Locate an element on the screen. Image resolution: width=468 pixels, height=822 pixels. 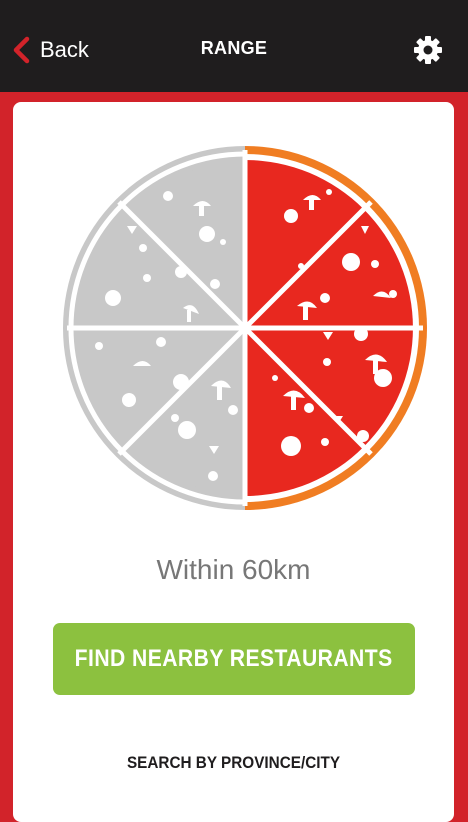
top-bar: Back RANGE is located at coordinates (234, 46).